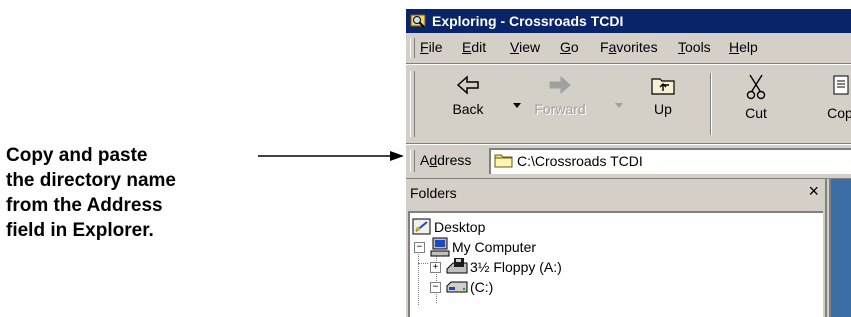  I want to click on address-bar-grip, so click(412, 161).